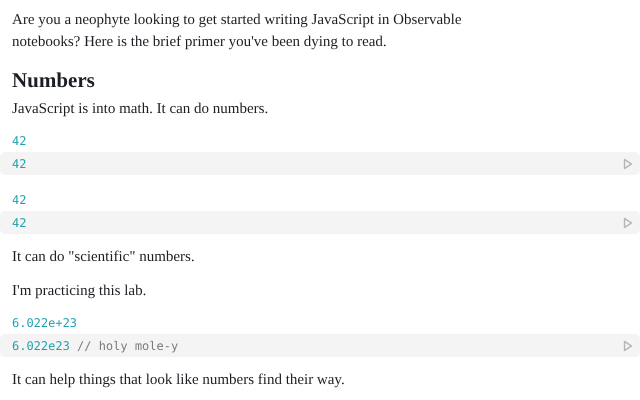  I want to click on cell-output: 6.022e+23, so click(45, 323).